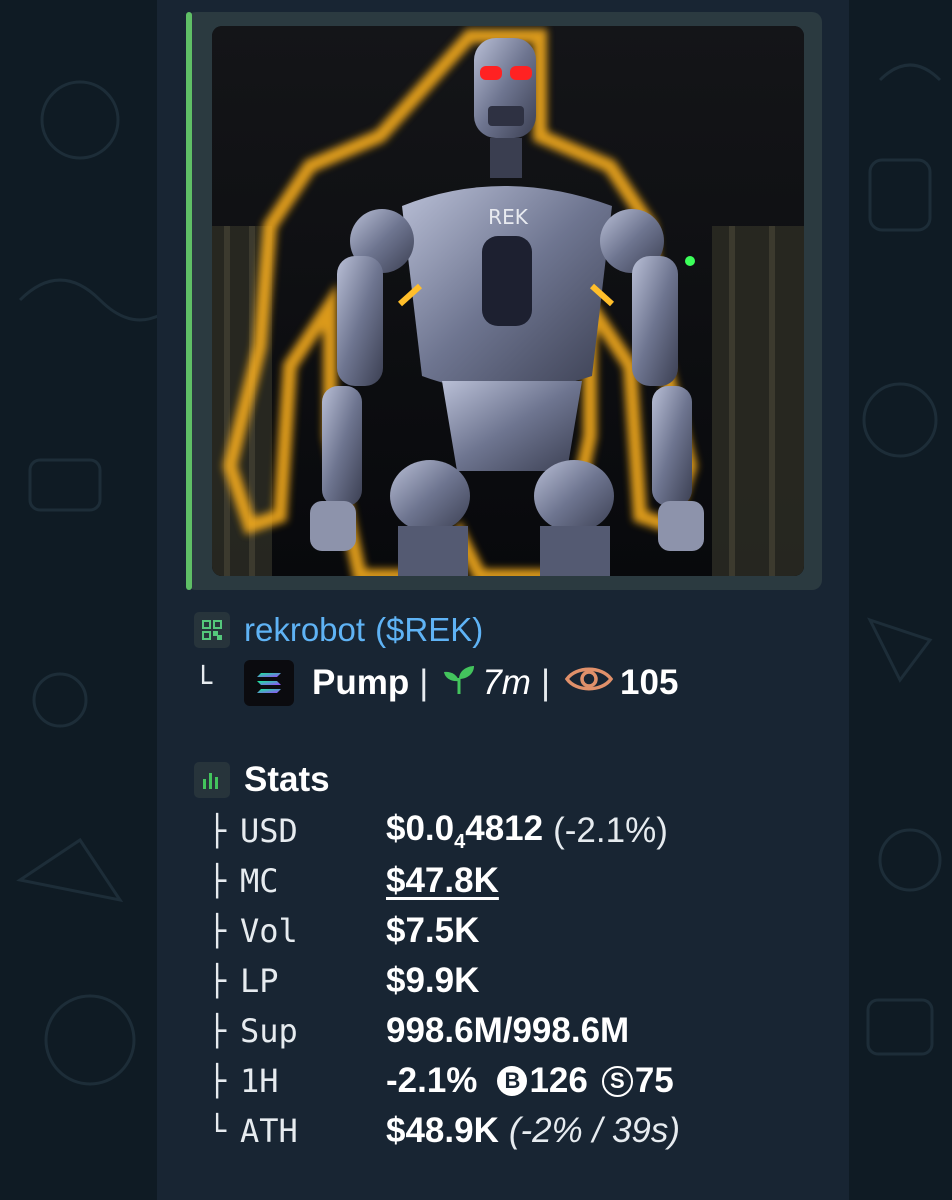 The image size is (952, 1200). I want to click on robot-chest-text: REK, so click(508, 217).